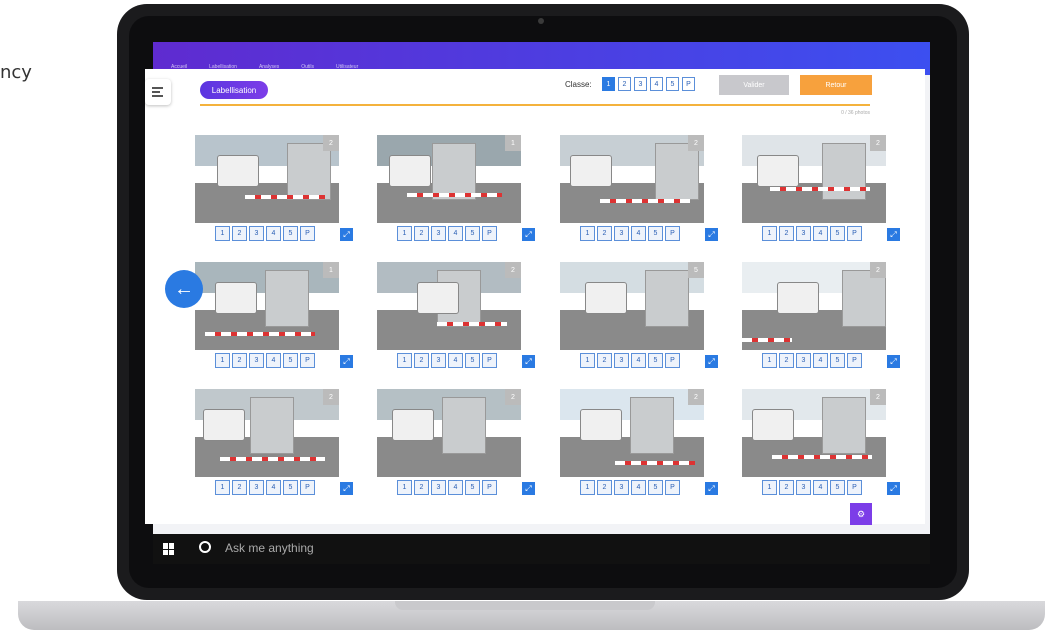 Image resolution: width=1045 pixels, height=637 pixels. What do you see at coordinates (754, 85) in the screenshot?
I see `valider-button: Valider` at bounding box center [754, 85].